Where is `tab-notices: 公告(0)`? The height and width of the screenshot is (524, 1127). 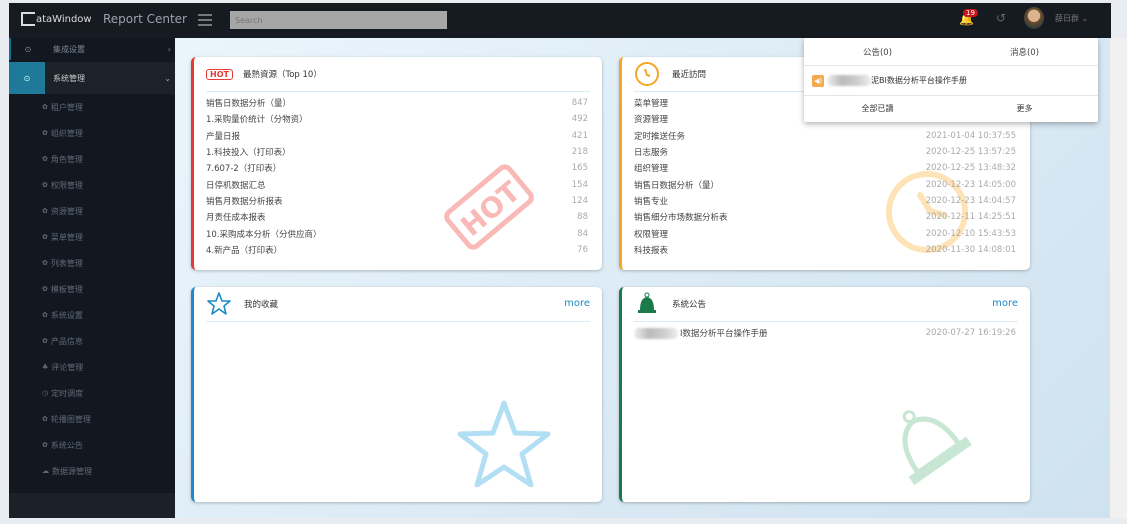 tab-notices: 公告(0) is located at coordinates (877, 52).